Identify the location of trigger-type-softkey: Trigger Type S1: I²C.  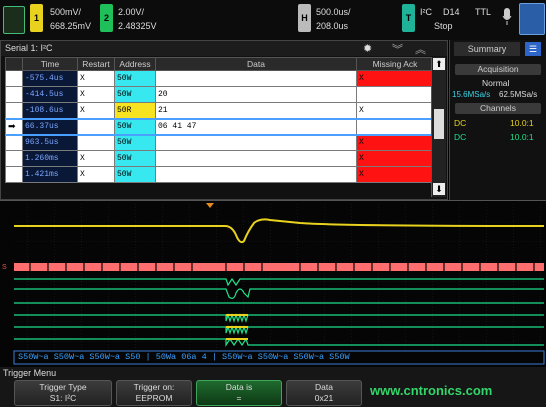
(63, 393).